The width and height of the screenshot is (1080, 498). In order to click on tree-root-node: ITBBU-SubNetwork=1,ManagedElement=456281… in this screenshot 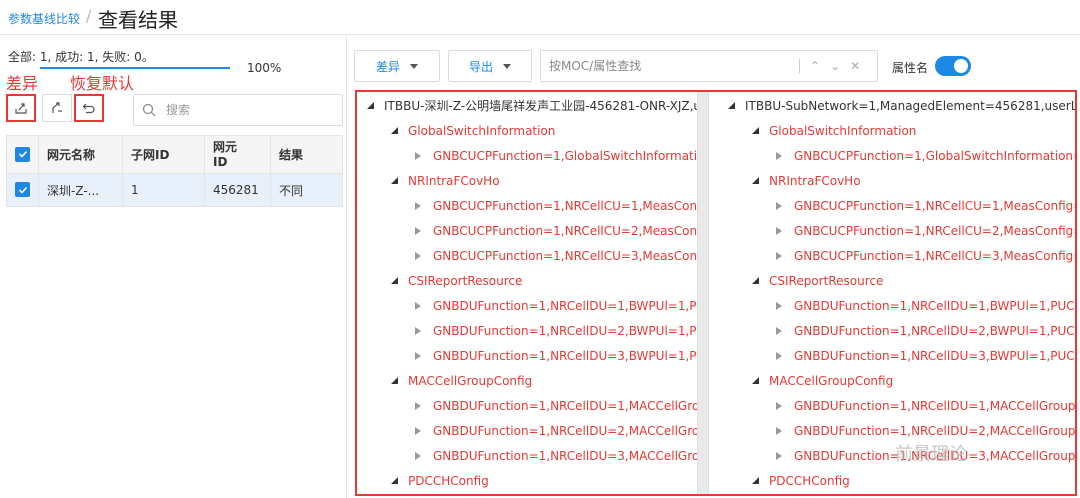, I will do `click(896, 105)`.